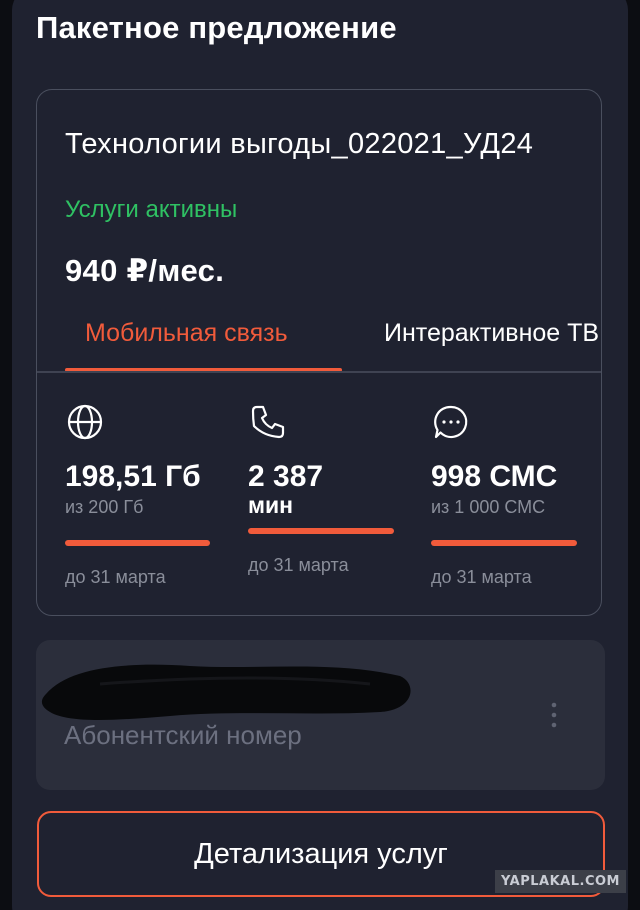 Image resolution: width=640 pixels, height=910 pixels. I want to click on tab-mobile: Мобильная связь, so click(186, 333).